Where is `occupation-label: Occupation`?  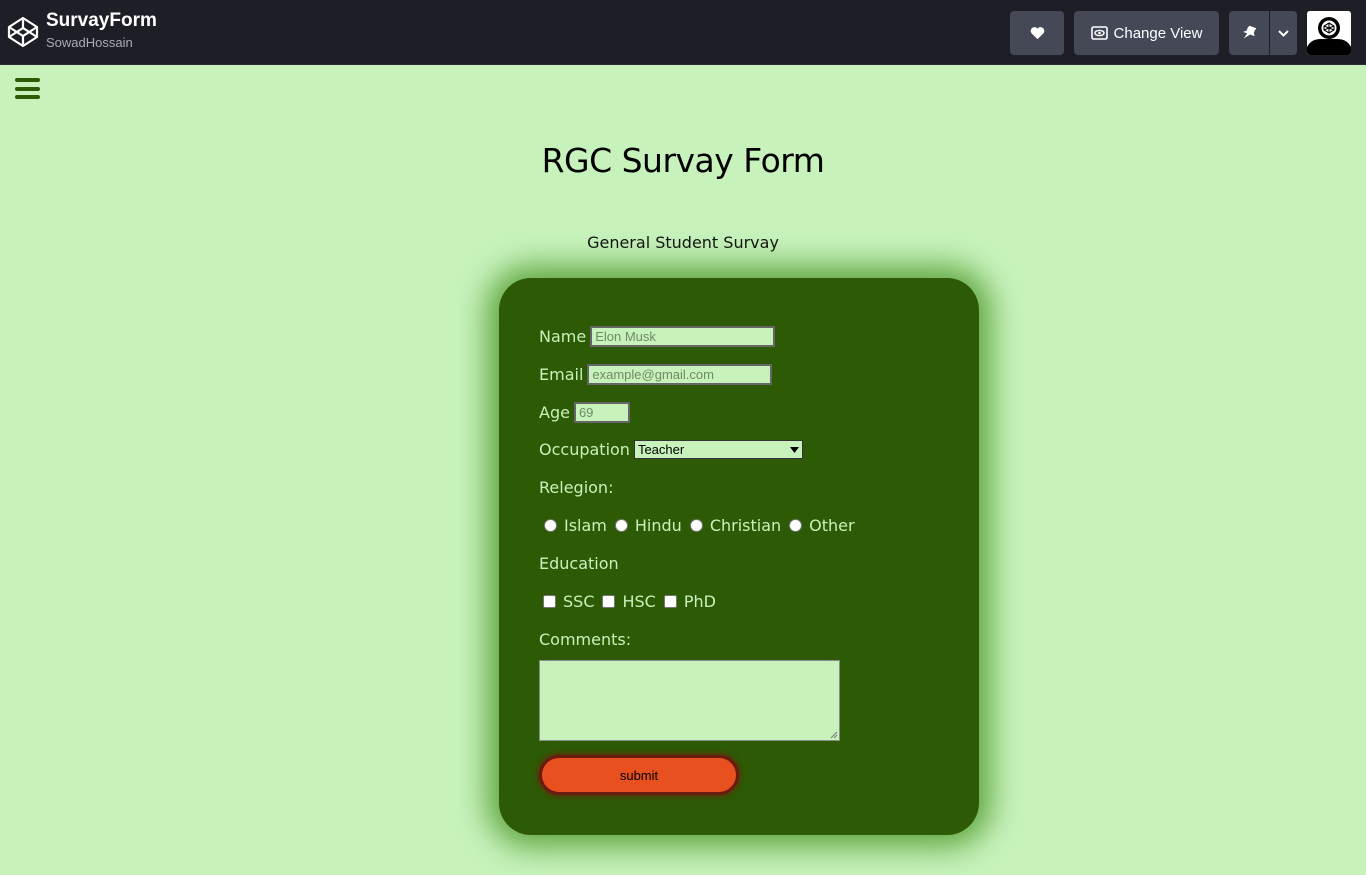 occupation-label: Occupation is located at coordinates (584, 449).